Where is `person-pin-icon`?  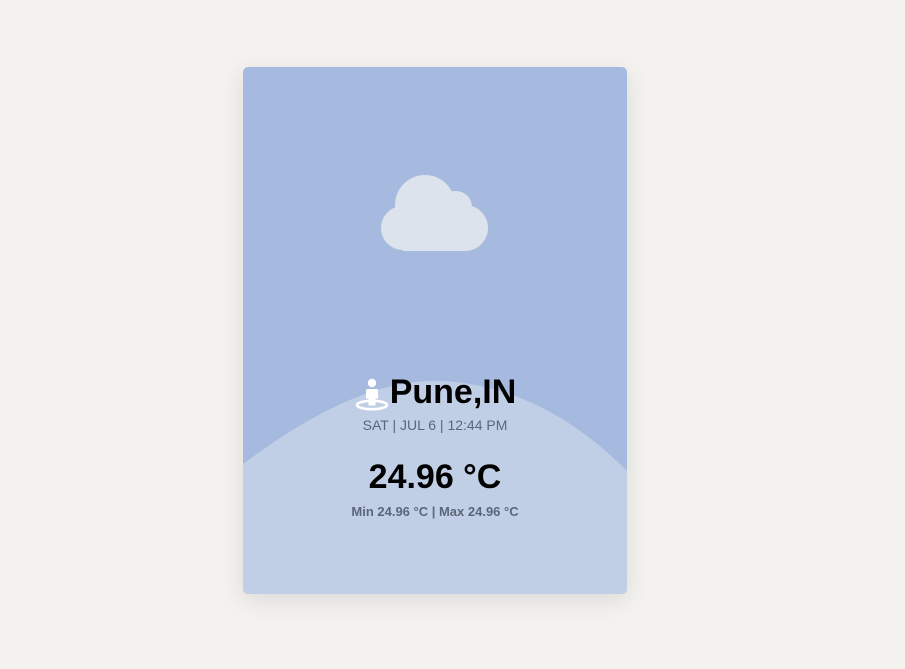 person-pin-icon is located at coordinates (372, 394).